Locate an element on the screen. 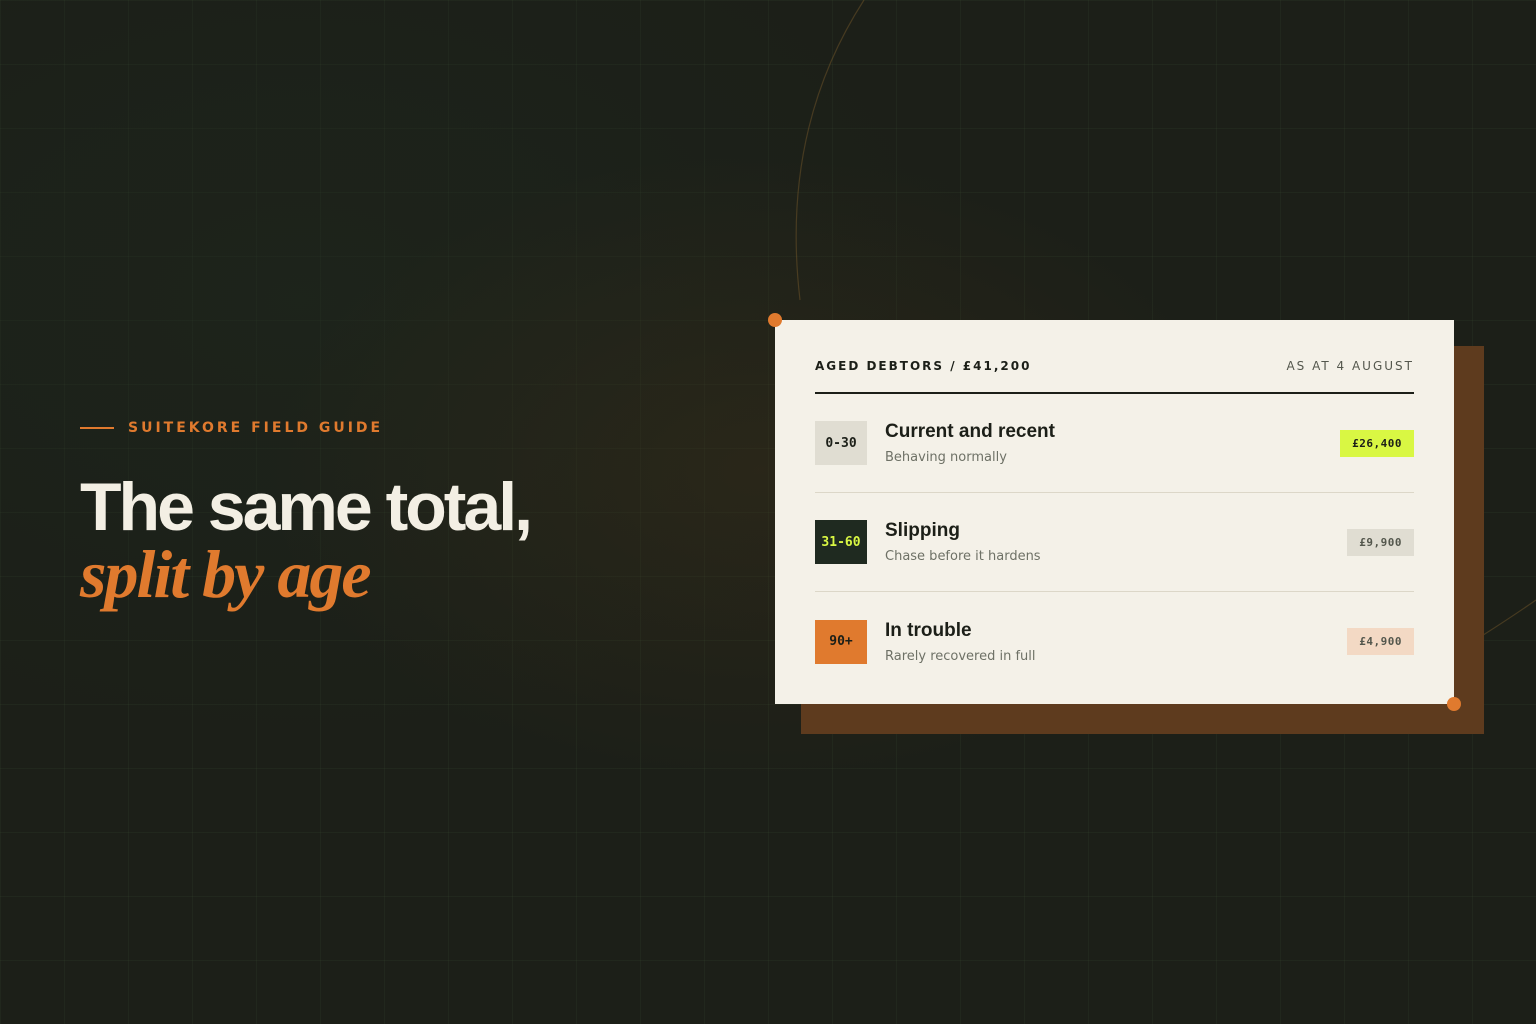 This screenshot has height=1024, width=1536. age-bucket-chip: 31-60 is located at coordinates (841, 542).